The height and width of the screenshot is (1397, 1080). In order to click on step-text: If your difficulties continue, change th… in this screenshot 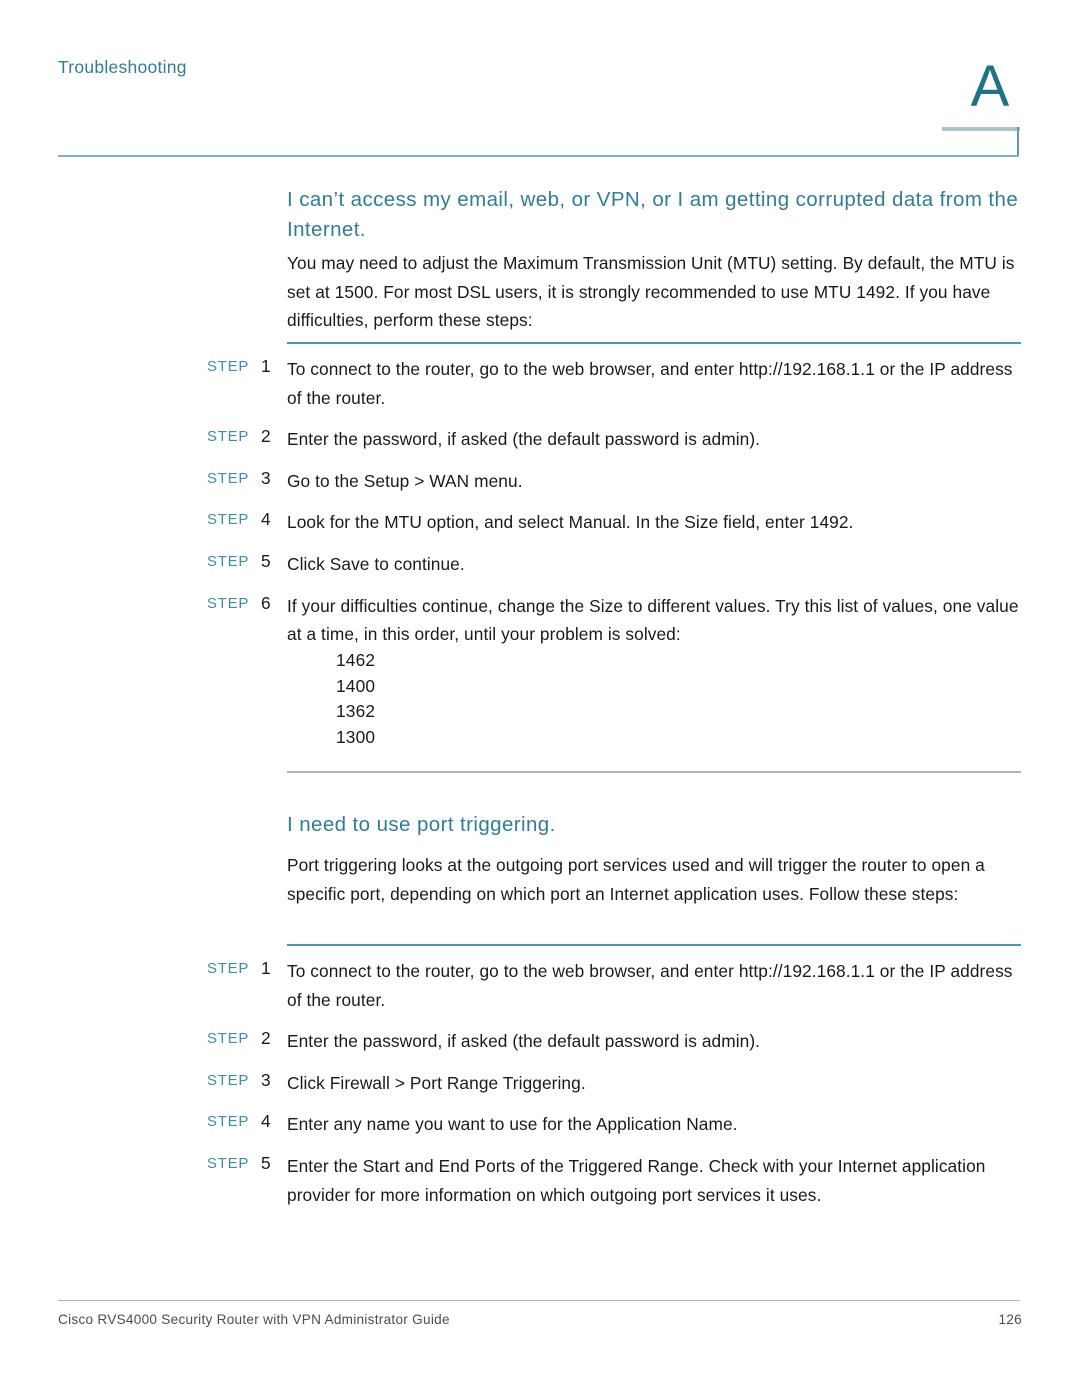, I will do `click(653, 620)`.